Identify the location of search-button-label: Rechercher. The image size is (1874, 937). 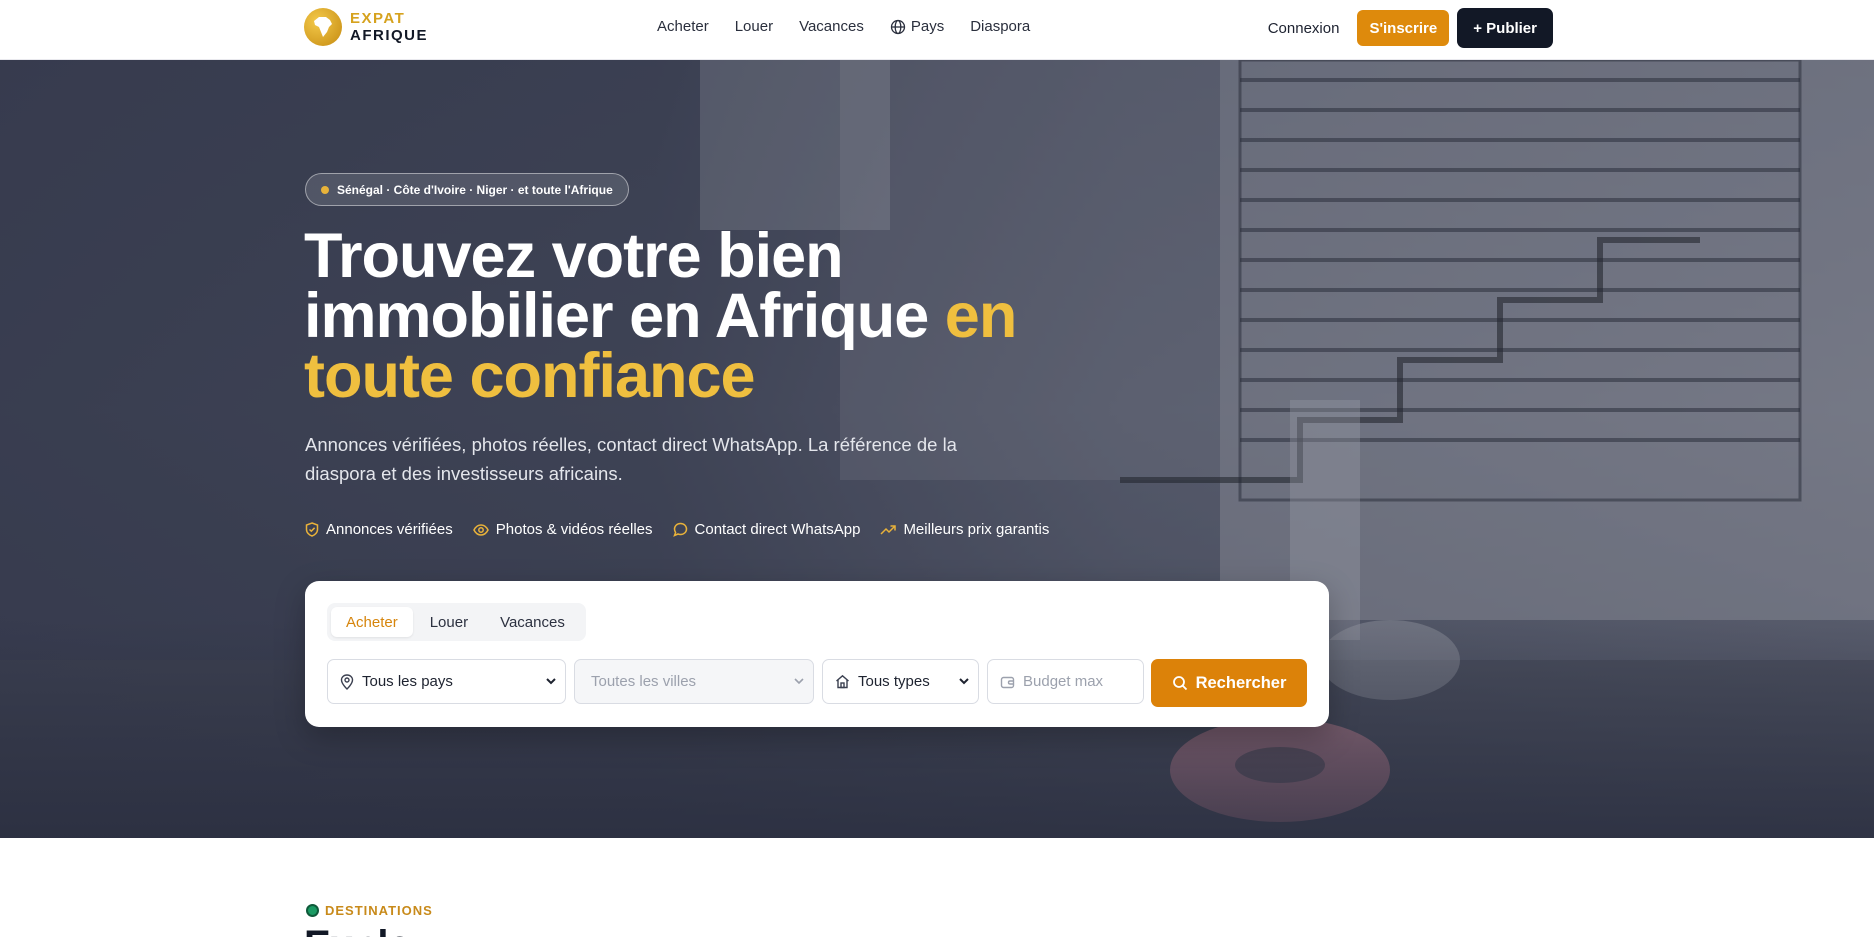
(1241, 682).